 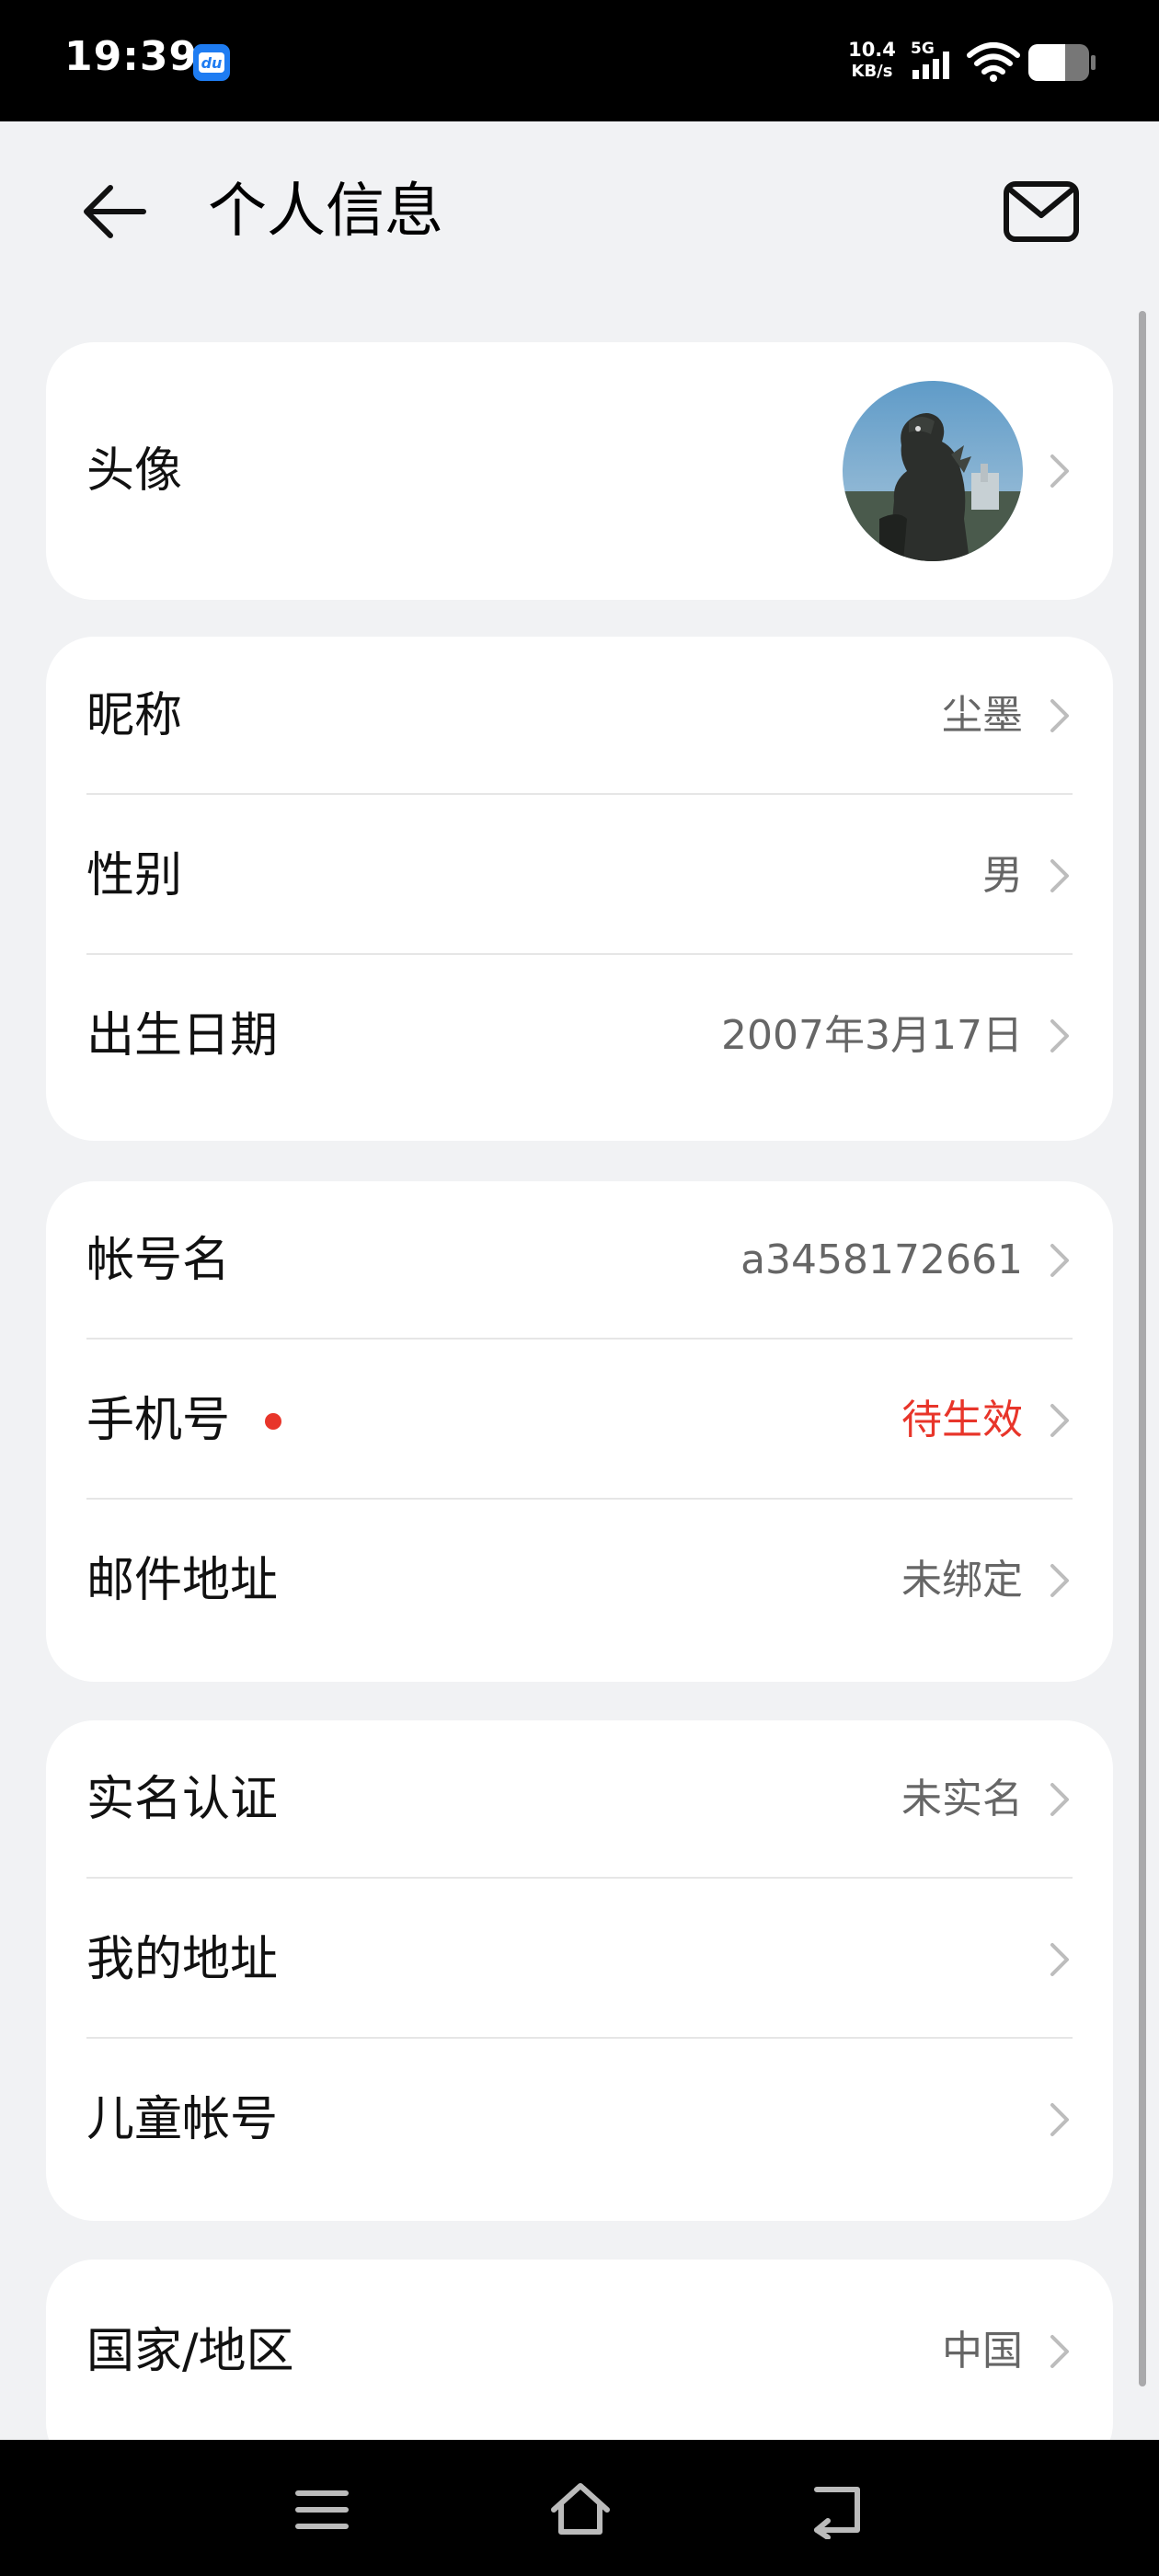 I want to click on child-account-row: 儿童帐号, so click(x=579, y=2120).